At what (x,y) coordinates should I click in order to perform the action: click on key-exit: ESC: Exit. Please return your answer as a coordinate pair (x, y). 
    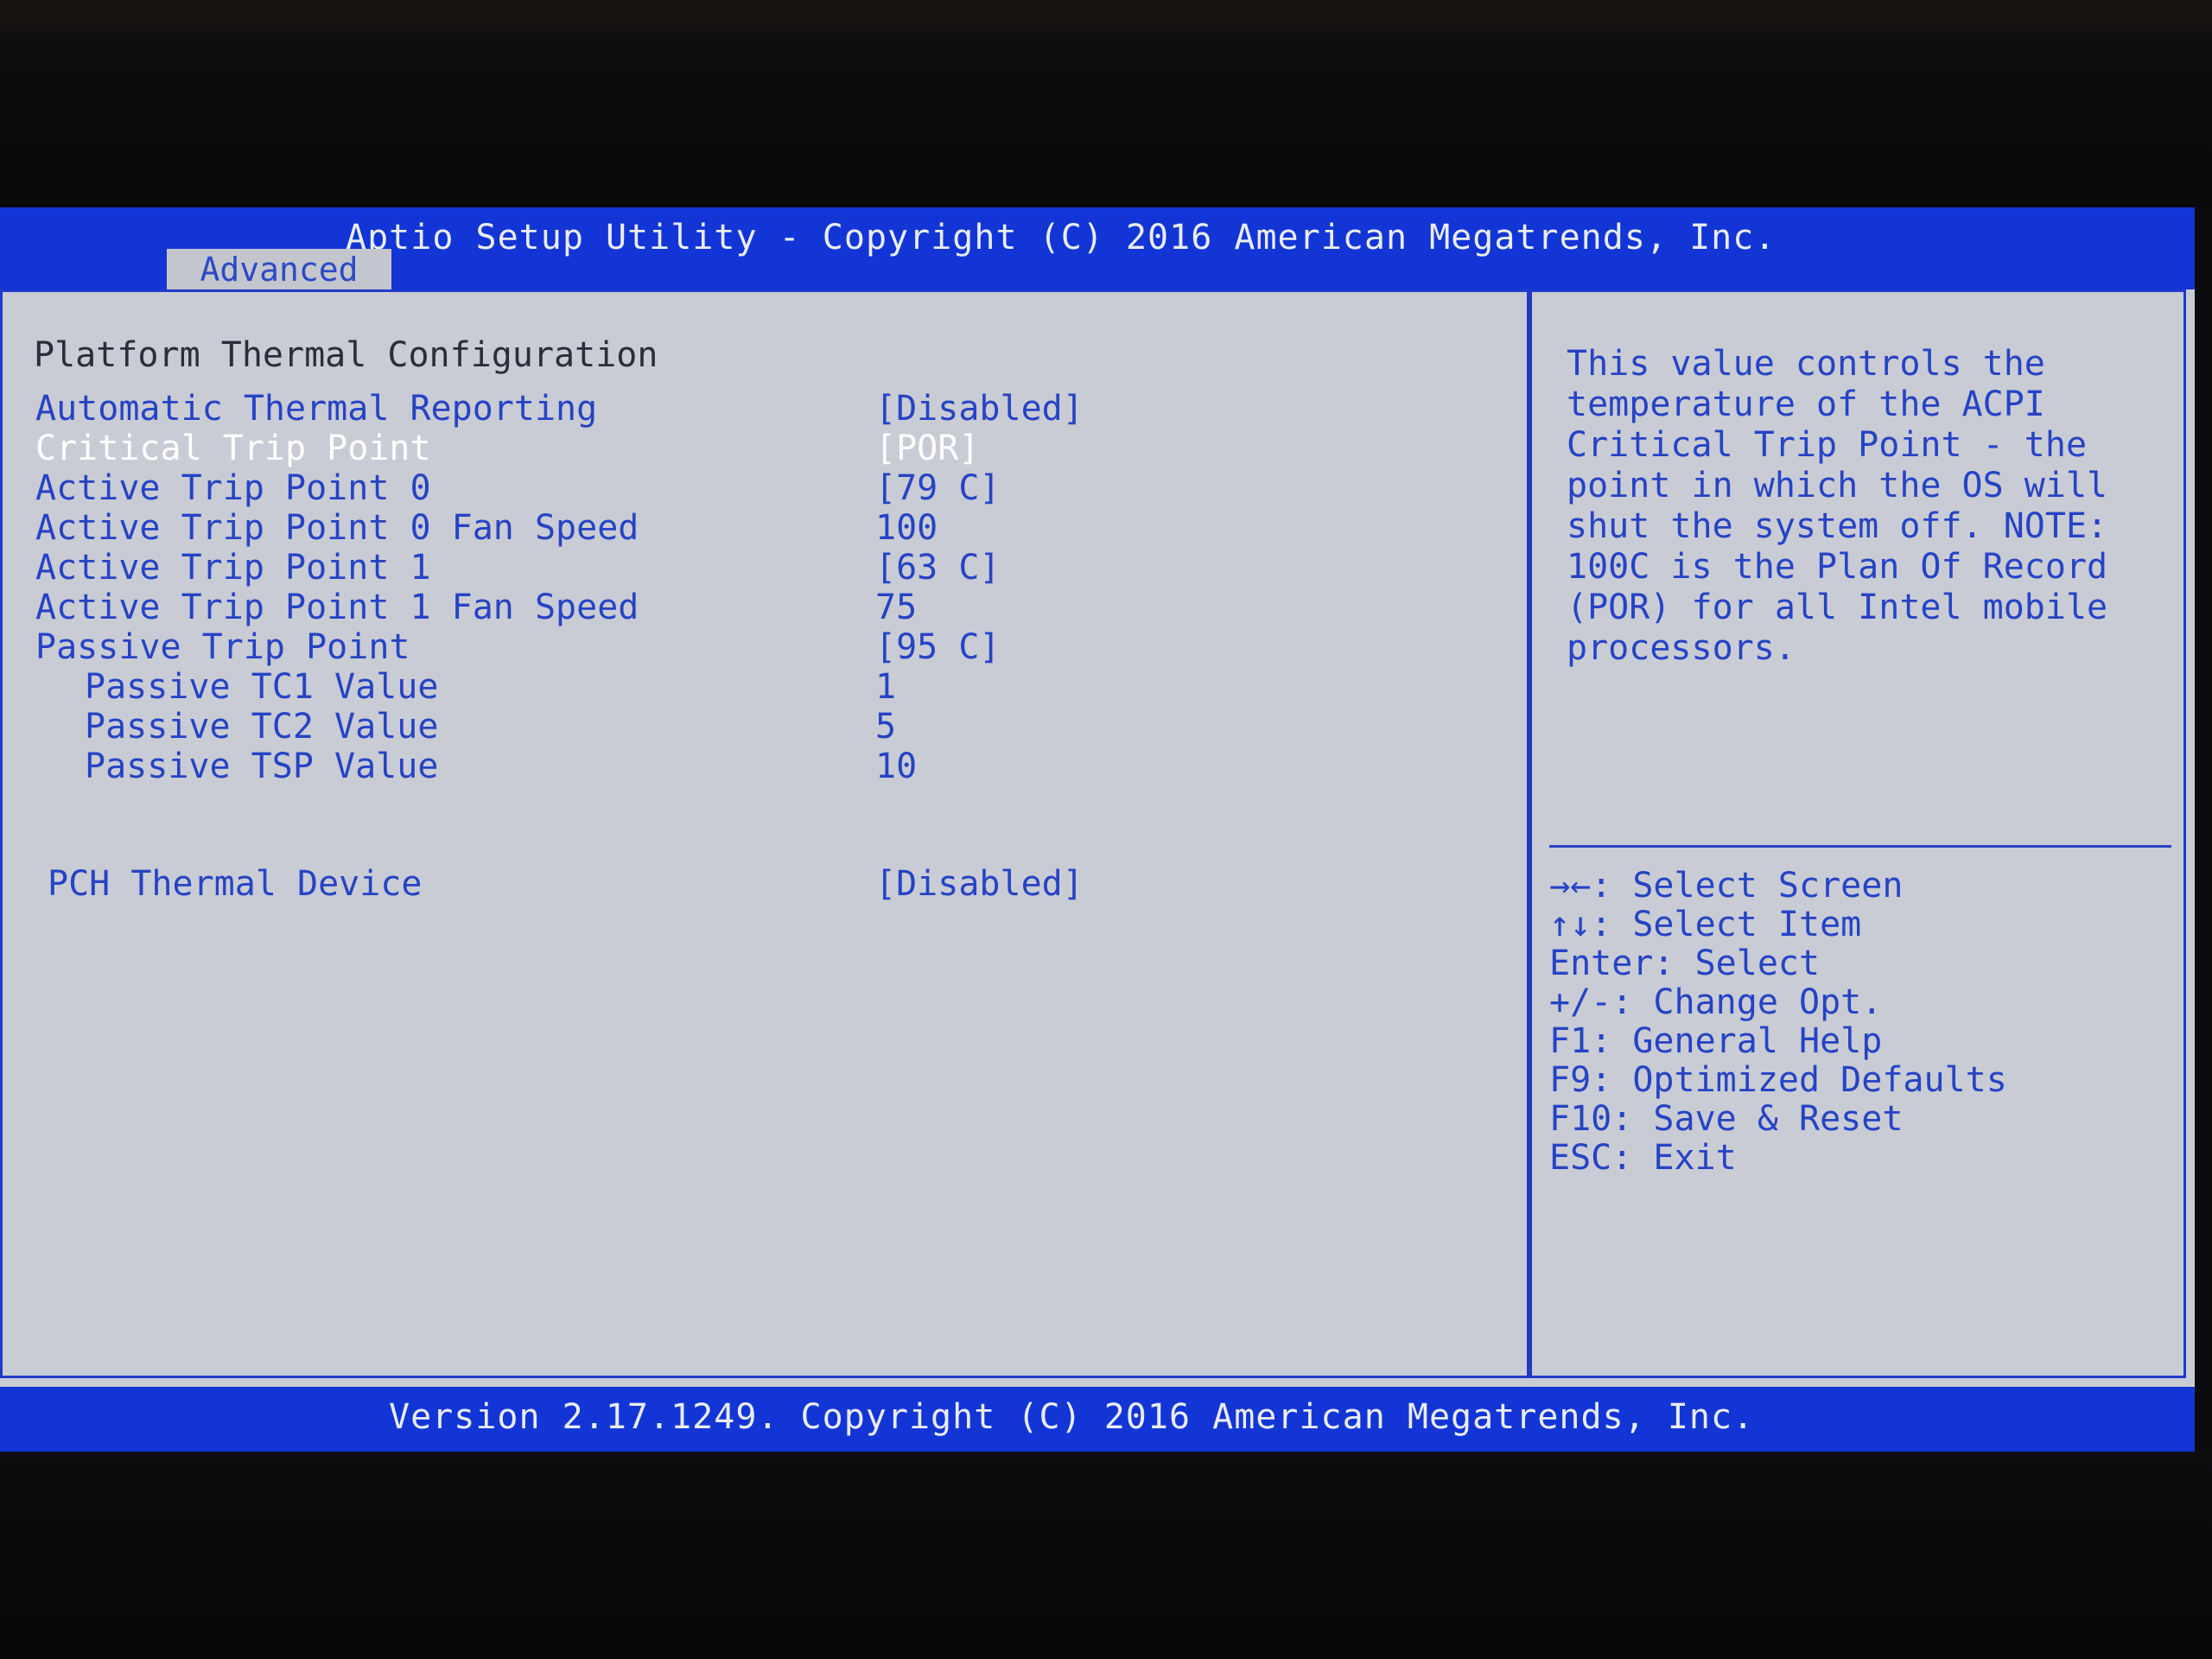
    Looking at the image, I should click on (1643, 1158).